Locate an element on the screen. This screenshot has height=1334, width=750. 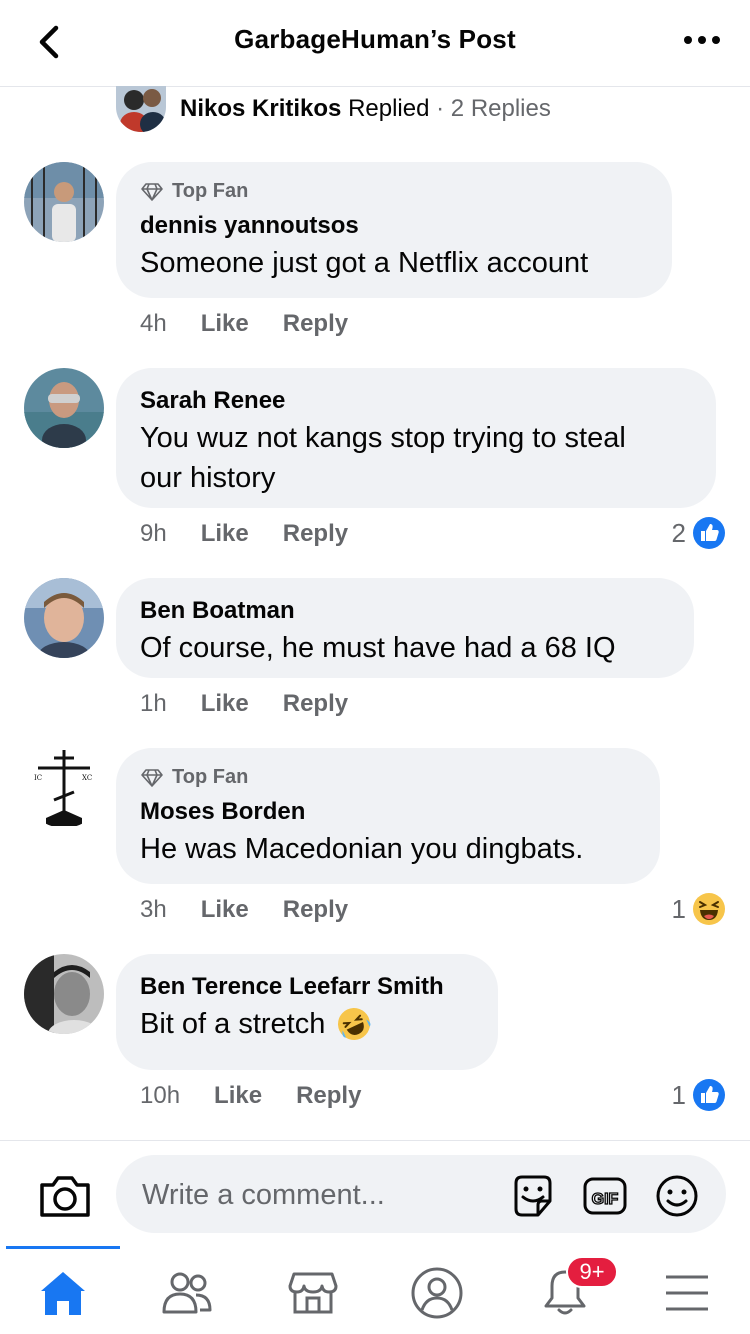
comment-time: 9h is located at coordinates (153, 533).